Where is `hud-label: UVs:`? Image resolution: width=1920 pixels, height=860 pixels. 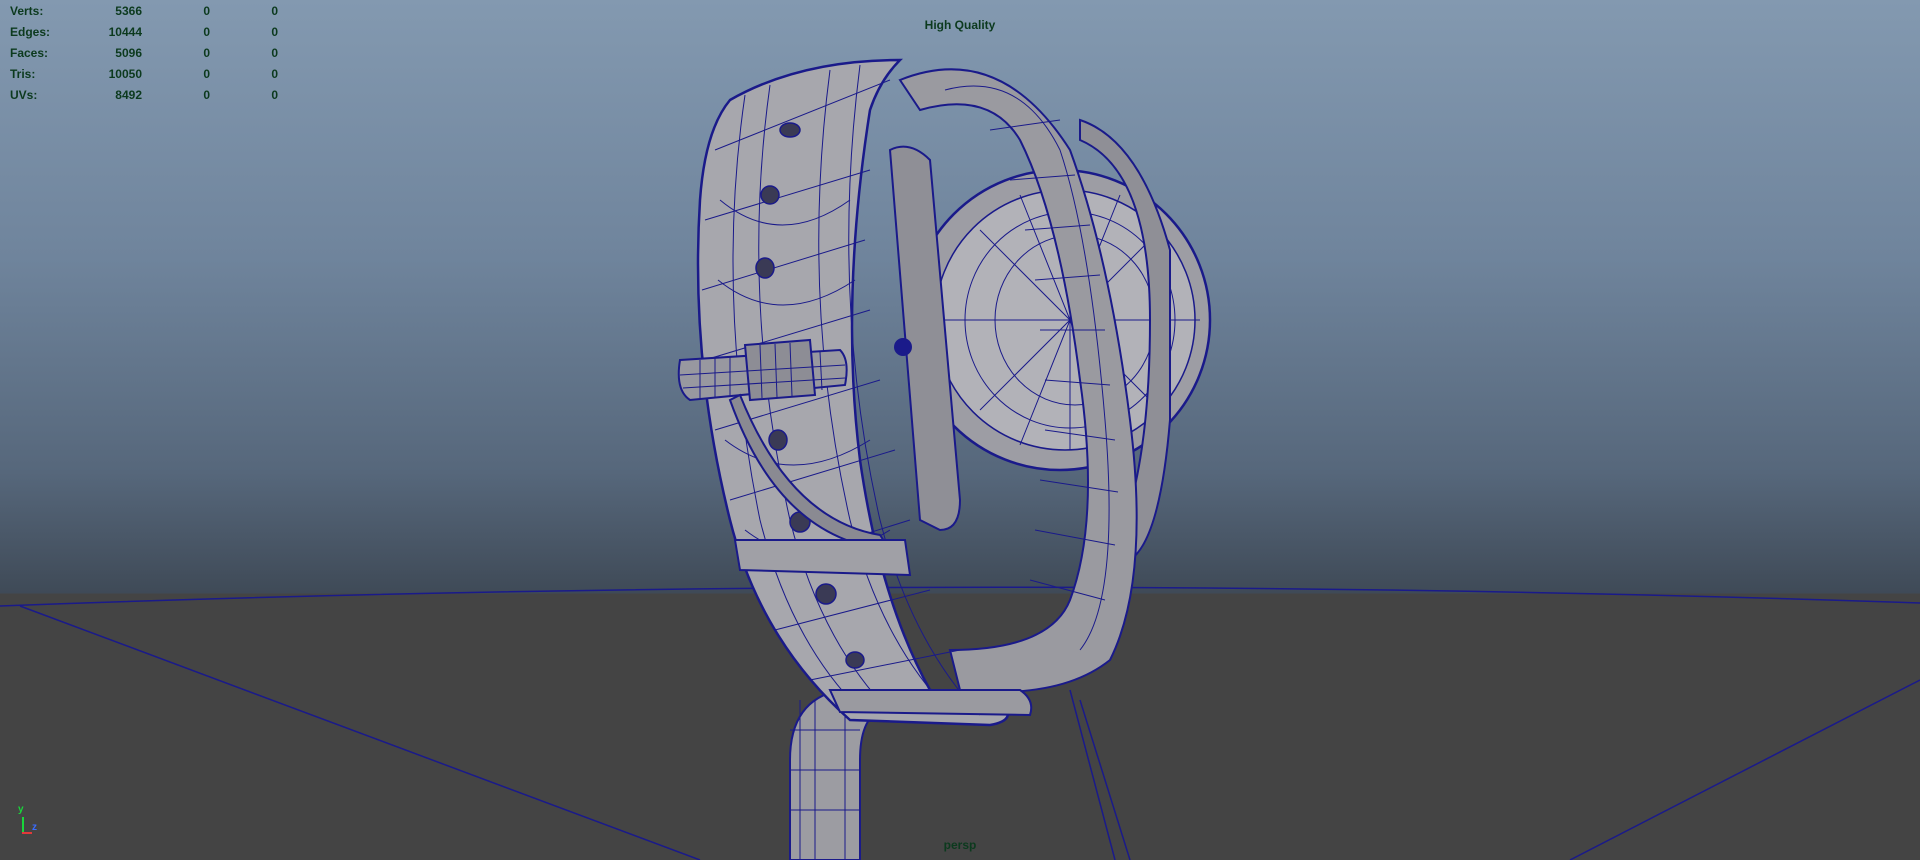 hud-label: UVs: is located at coordinates (24, 94).